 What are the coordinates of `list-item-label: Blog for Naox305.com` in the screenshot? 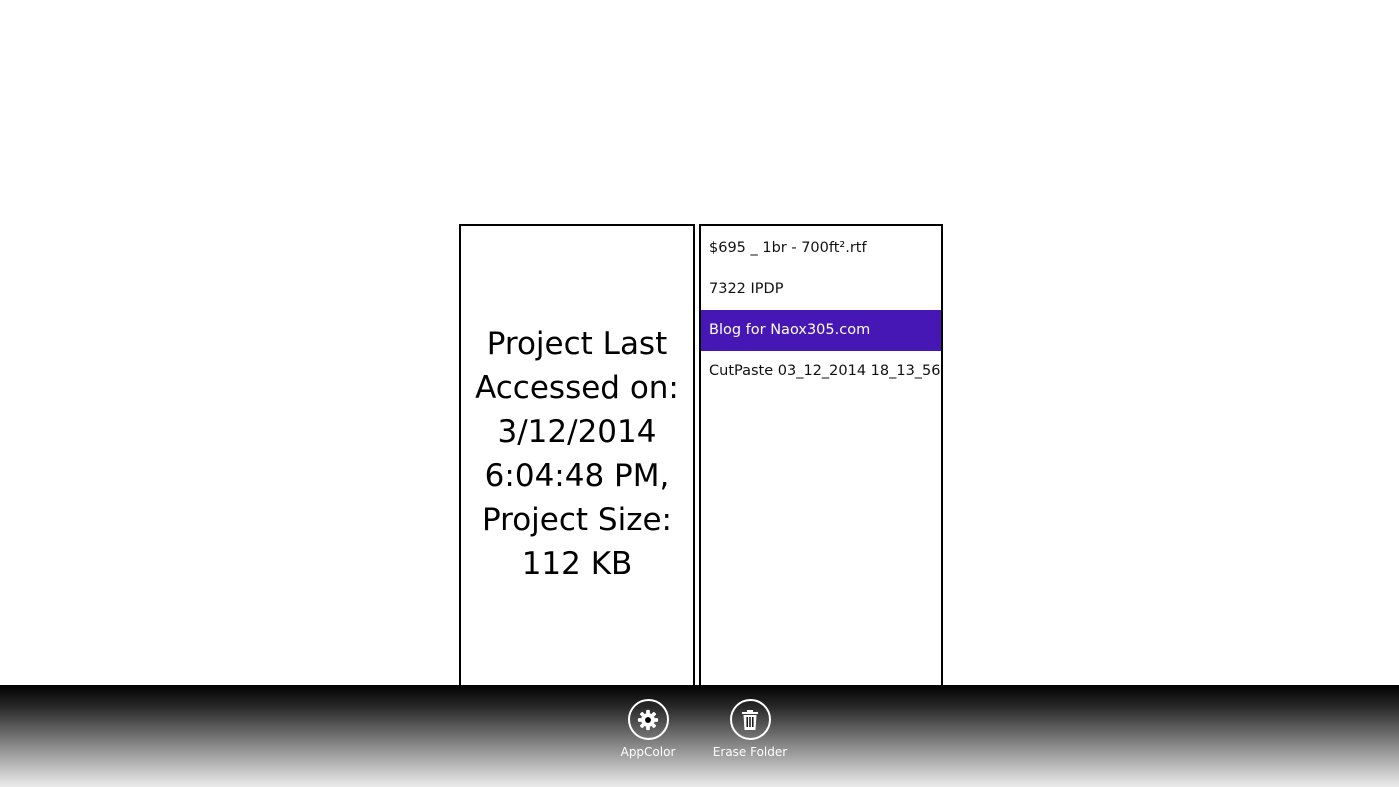 It's located at (790, 330).